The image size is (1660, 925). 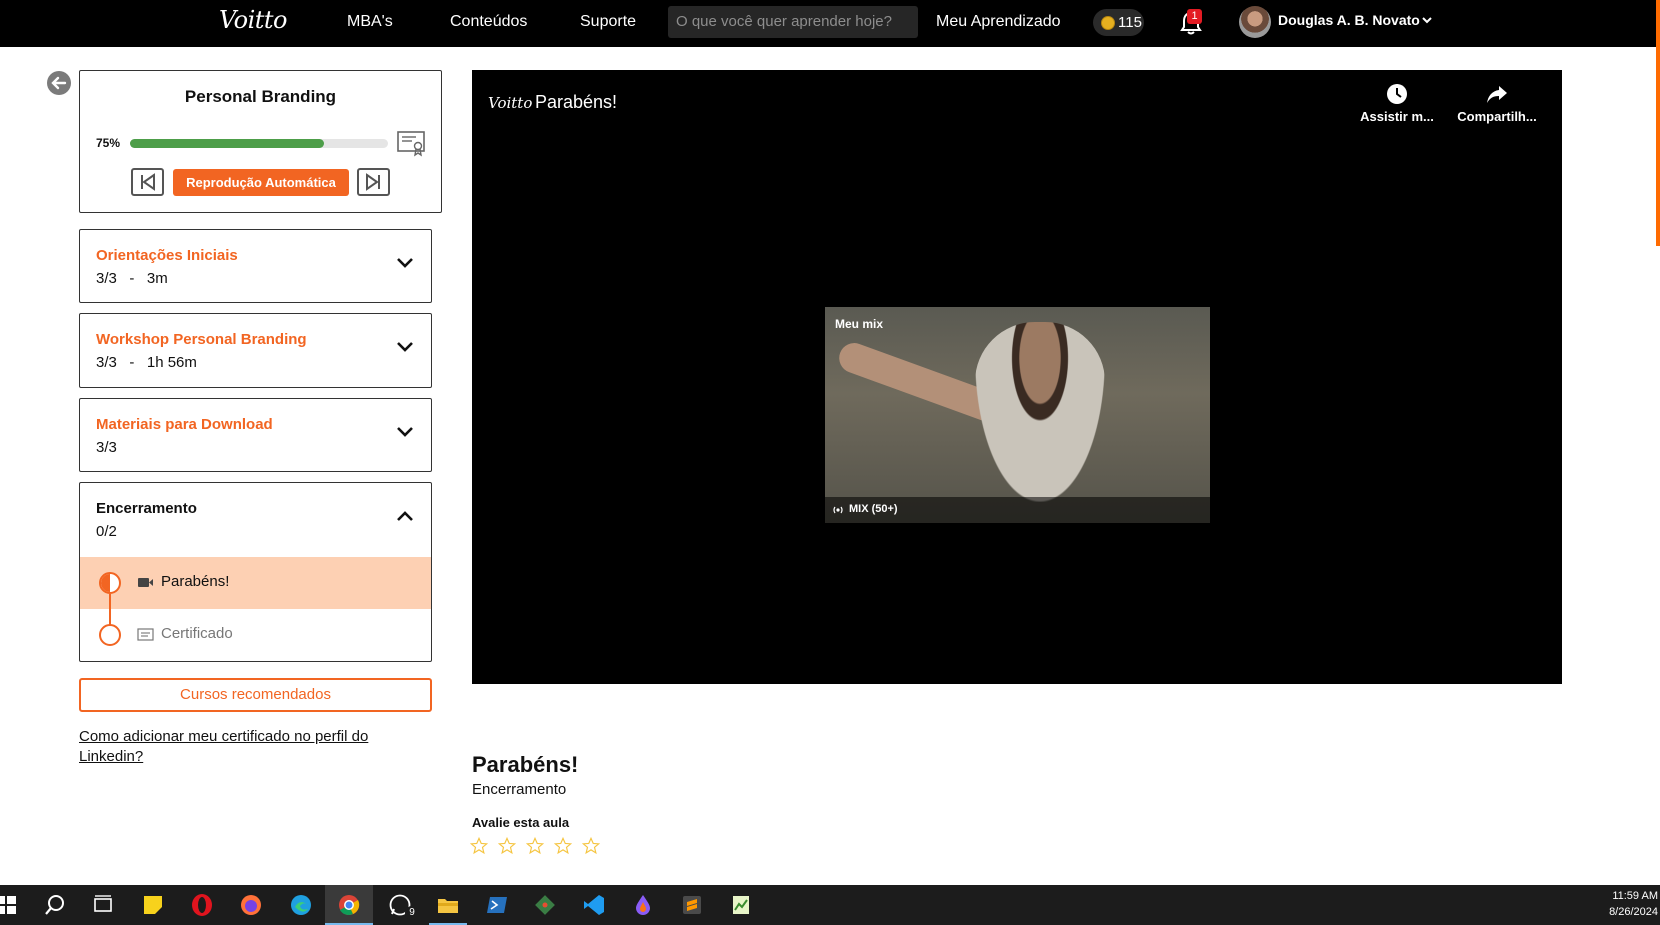 What do you see at coordinates (108, 143) in the screenshot?
I see `progress-percent: 75%` at bounding box center [108, 143].